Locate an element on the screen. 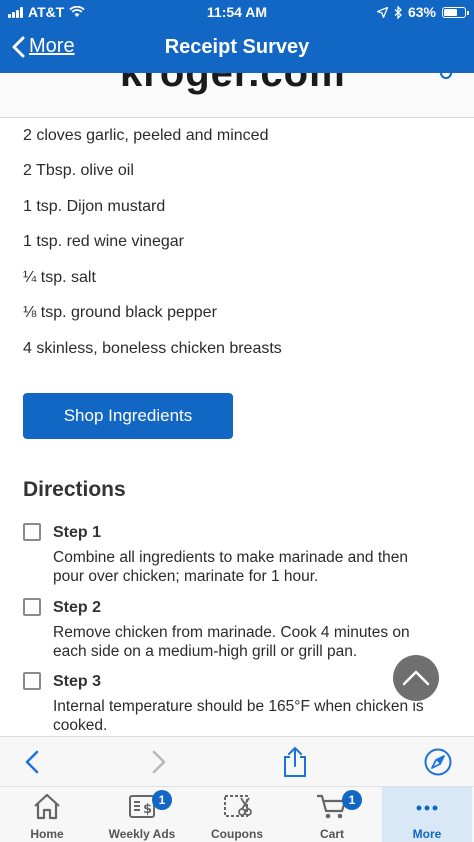 The width and height of the screenshot is (474, 842). kroger-logo: kroger.com is located at coordinates (233, 84).